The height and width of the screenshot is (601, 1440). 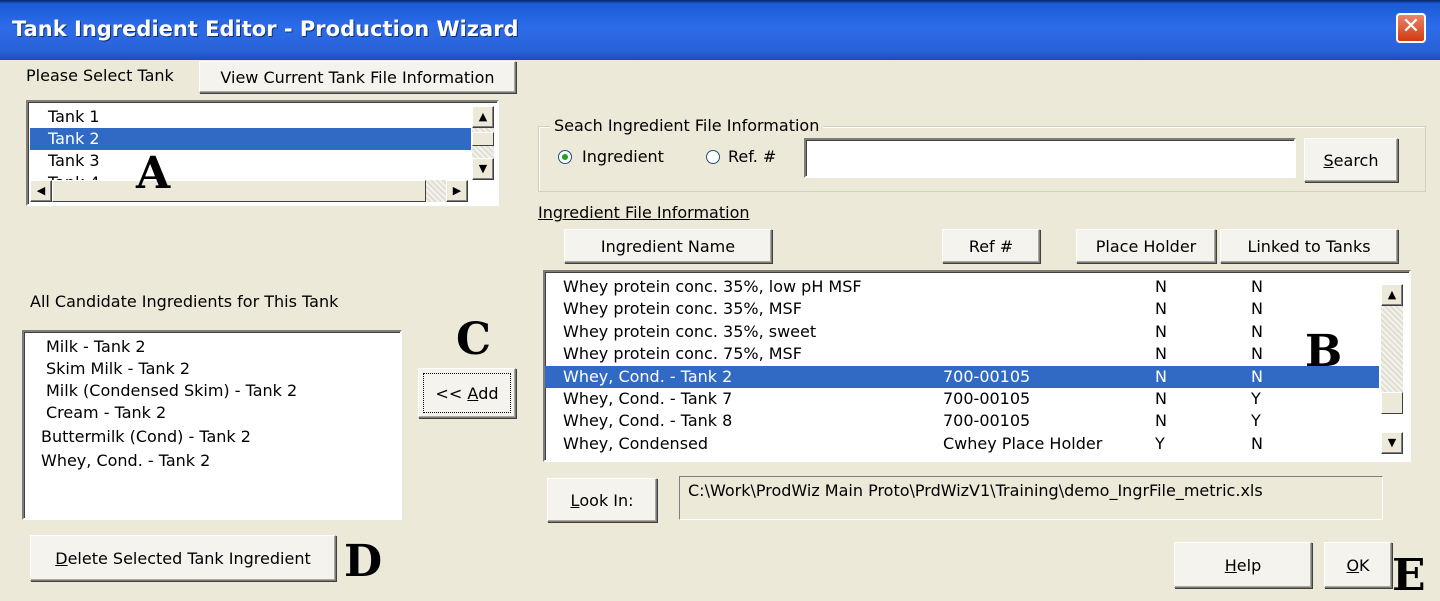 I want to click on place-holder-header: Place Holder, so click(x=1146, y=246).